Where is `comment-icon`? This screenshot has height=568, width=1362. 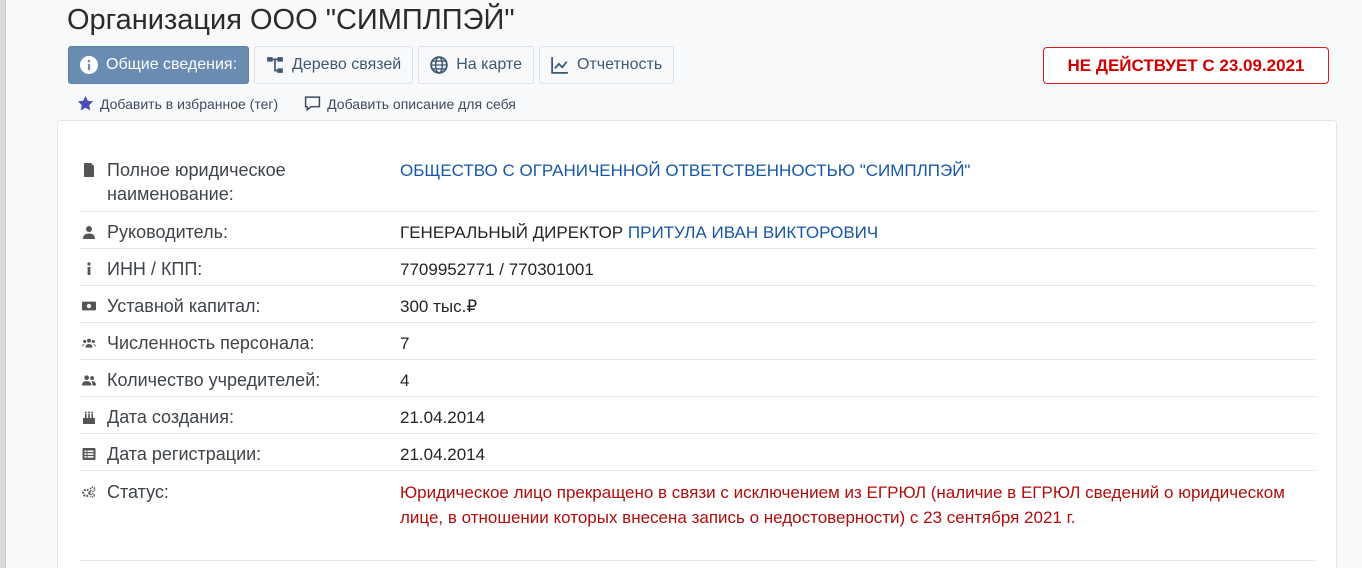 comment-icon is located at coordinates (313, 104).